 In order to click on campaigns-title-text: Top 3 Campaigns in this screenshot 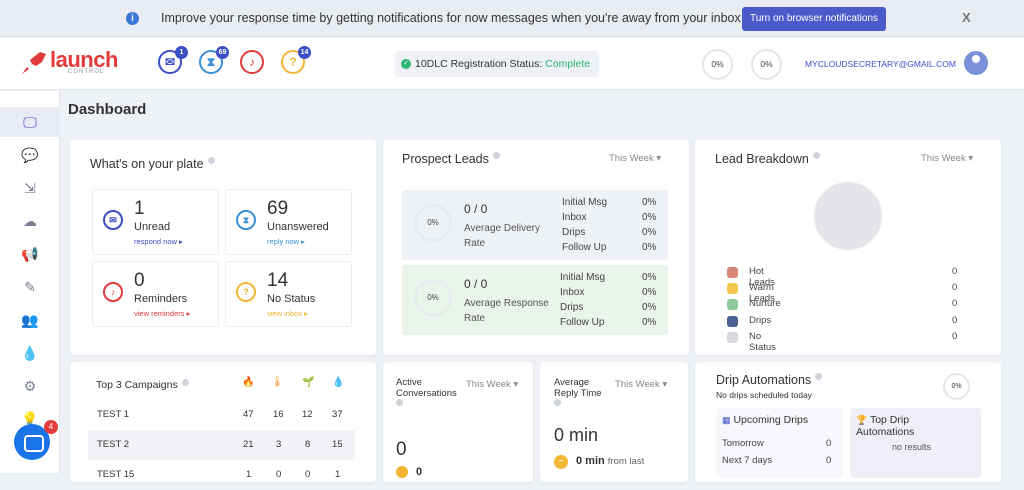, I will do `click(137, 385)`.